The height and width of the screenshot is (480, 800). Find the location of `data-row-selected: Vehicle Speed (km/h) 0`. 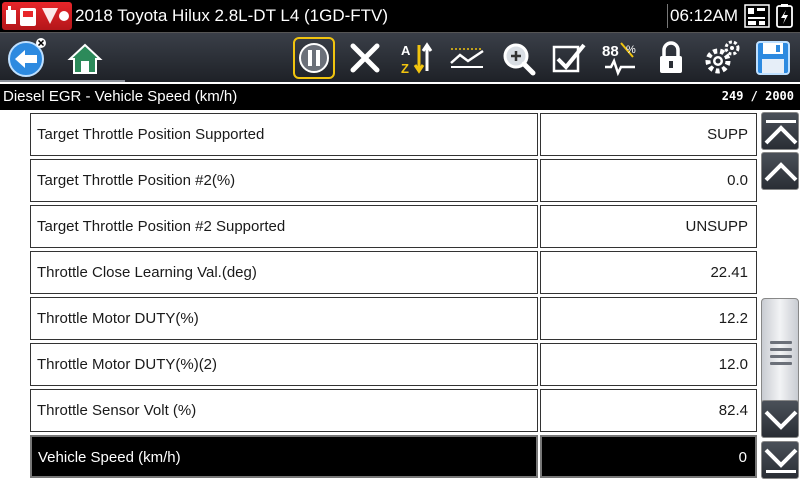

data-row-selected: Vehicle Speed (km/h) 0 is located at coordinates (393, 457).